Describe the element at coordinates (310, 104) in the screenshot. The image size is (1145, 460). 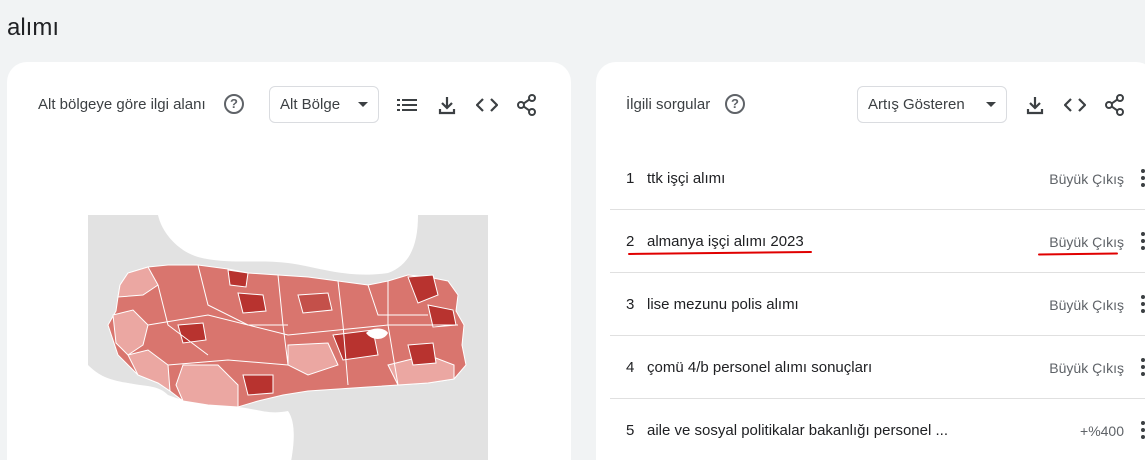
I see `dropdown-label: Alt Bölge` at that location.